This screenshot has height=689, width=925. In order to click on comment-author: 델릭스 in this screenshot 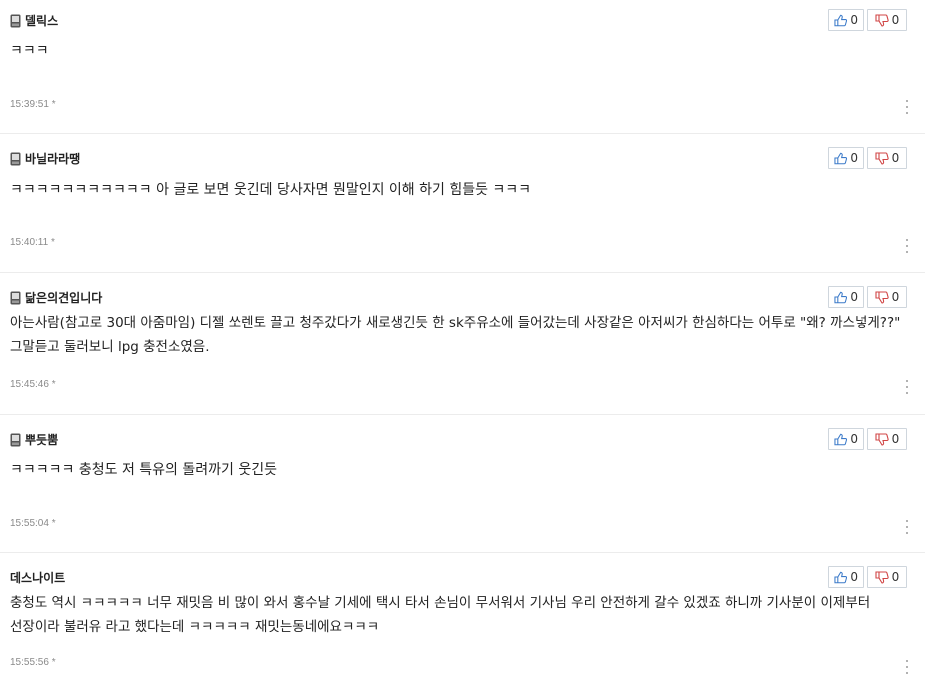, I will do `click(41, 20)`.